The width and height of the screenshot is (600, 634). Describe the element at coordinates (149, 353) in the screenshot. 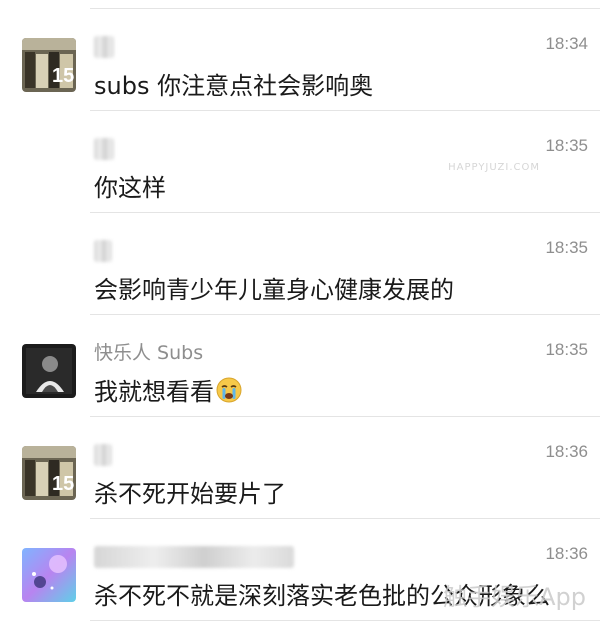

I see `sender-name: 快乐人 Subs` at that location.